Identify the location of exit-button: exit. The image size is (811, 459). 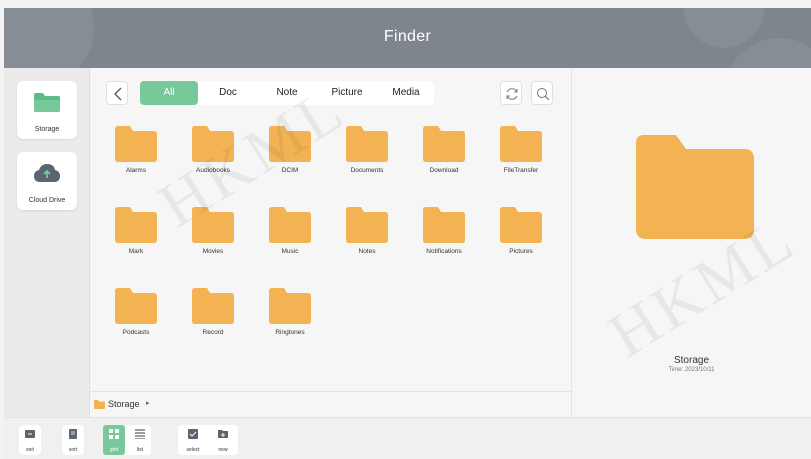
(30, 440).